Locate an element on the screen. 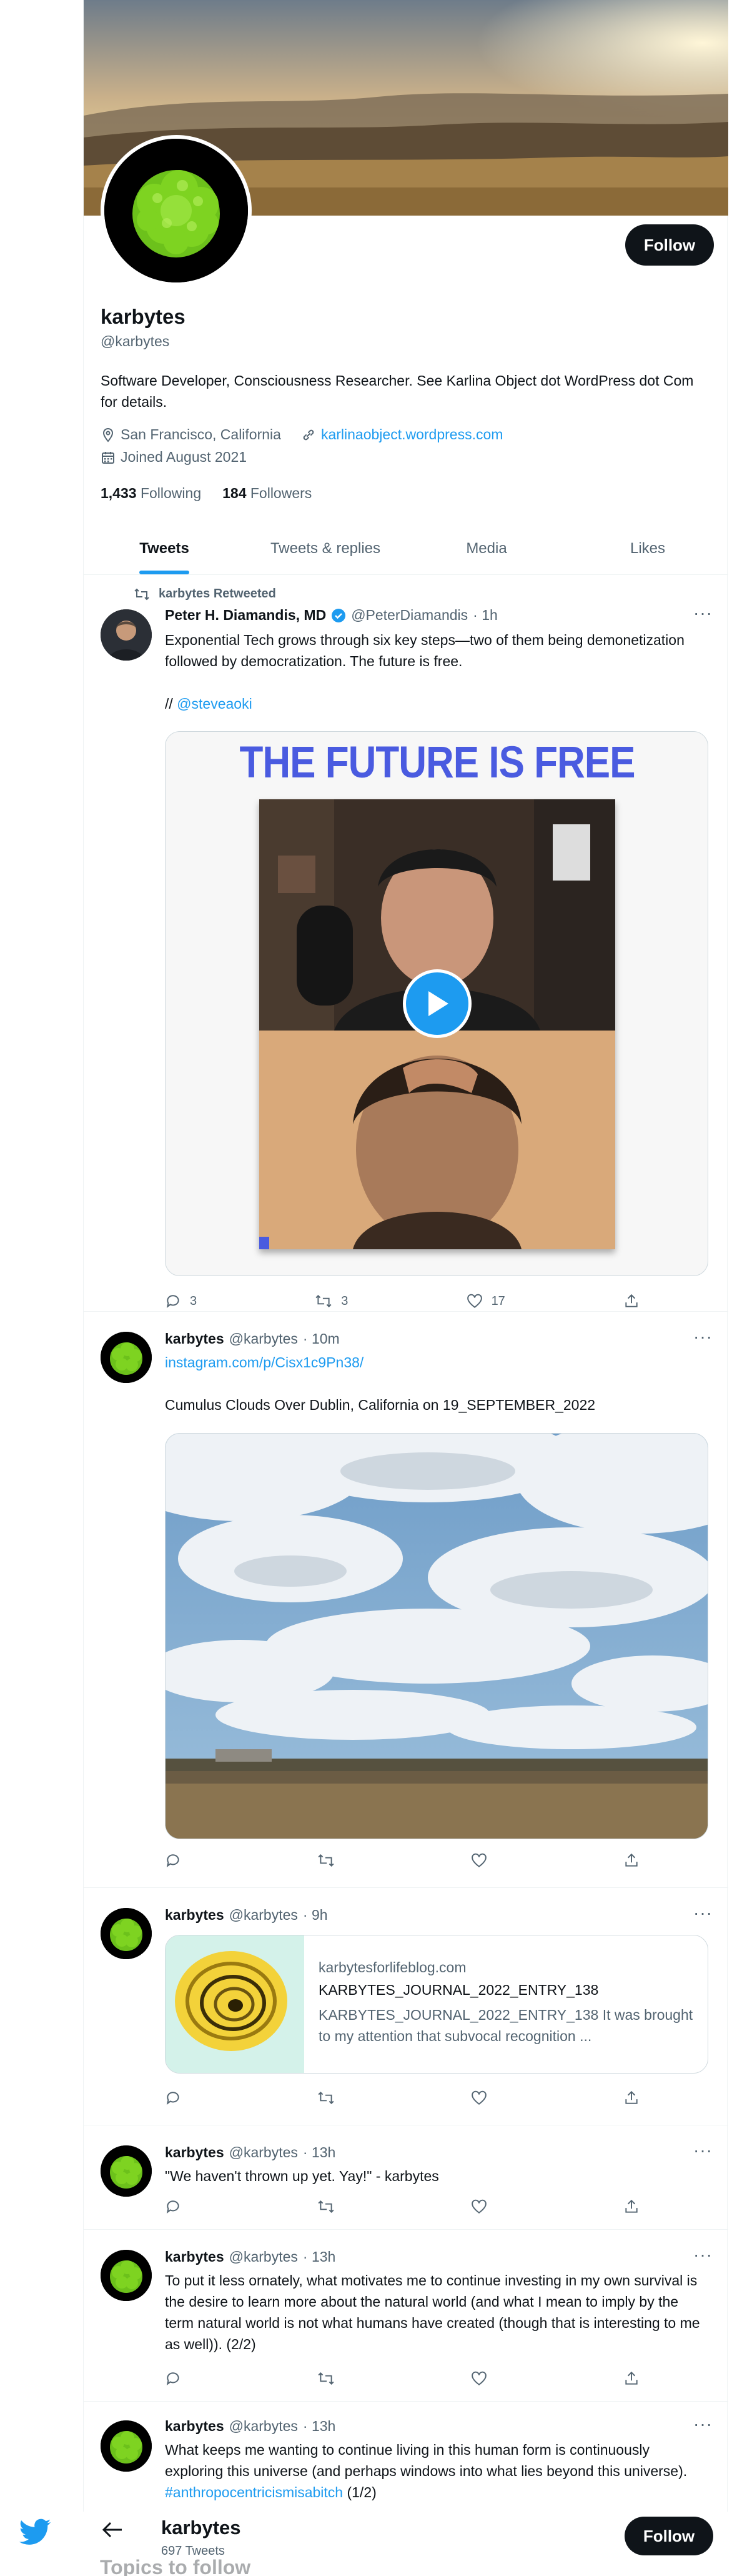 This screenshot has width=732, height=2576. link-card-title: KARBYTES_JOURNAL_2022_ENTRY_138 is located at coordinates (459, 1990).